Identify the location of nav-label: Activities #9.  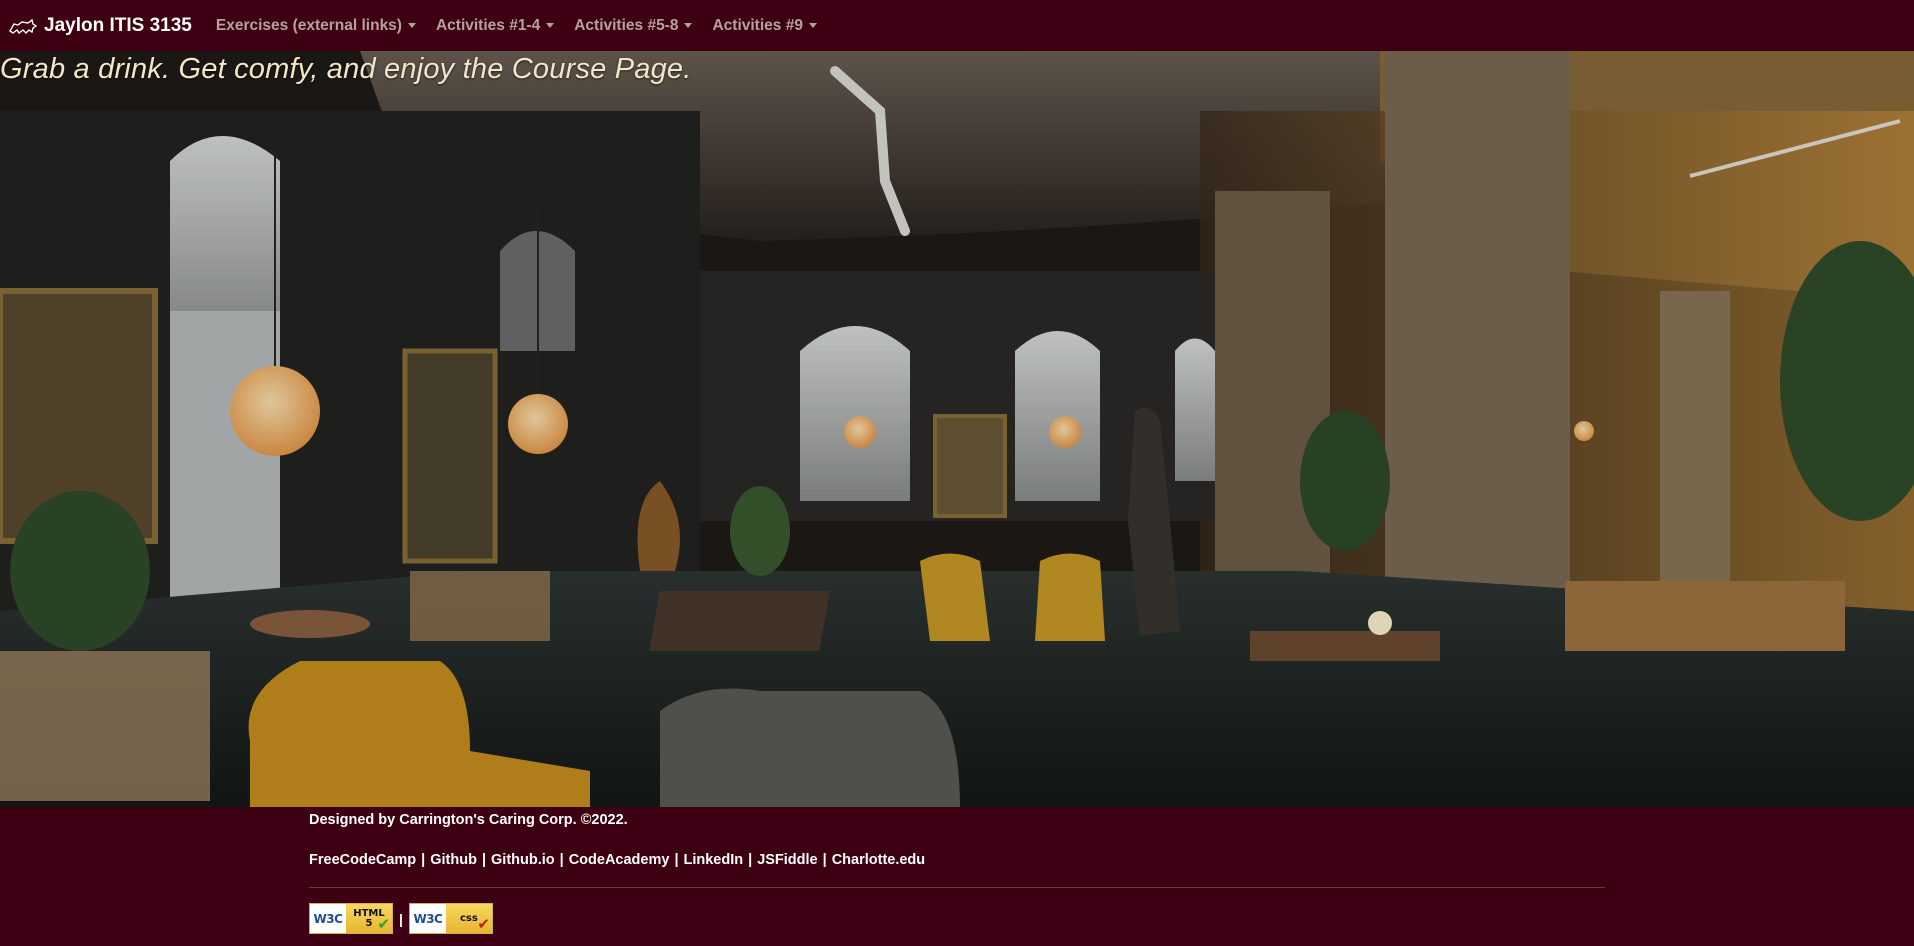
(757, 25).